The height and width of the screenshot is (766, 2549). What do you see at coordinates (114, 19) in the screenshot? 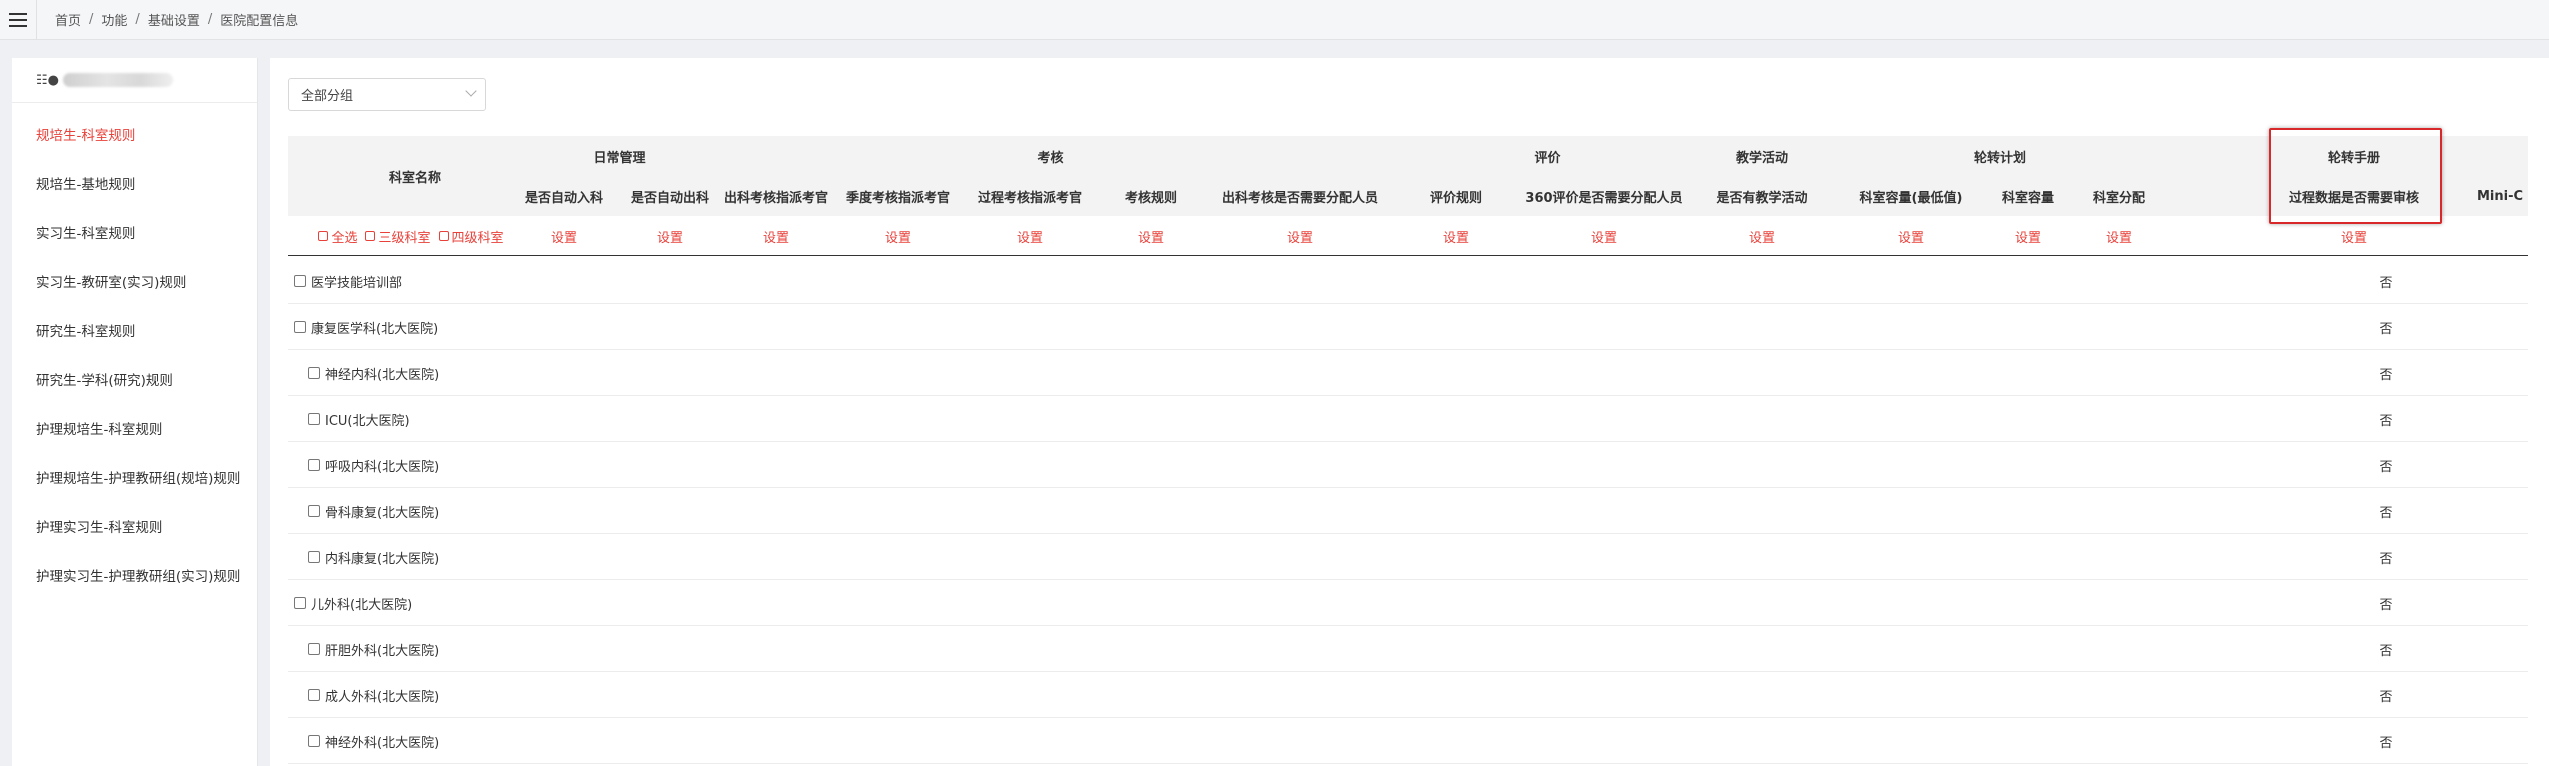
I see `breadcrumb-function: 功能` at bounding box center [114, 19].